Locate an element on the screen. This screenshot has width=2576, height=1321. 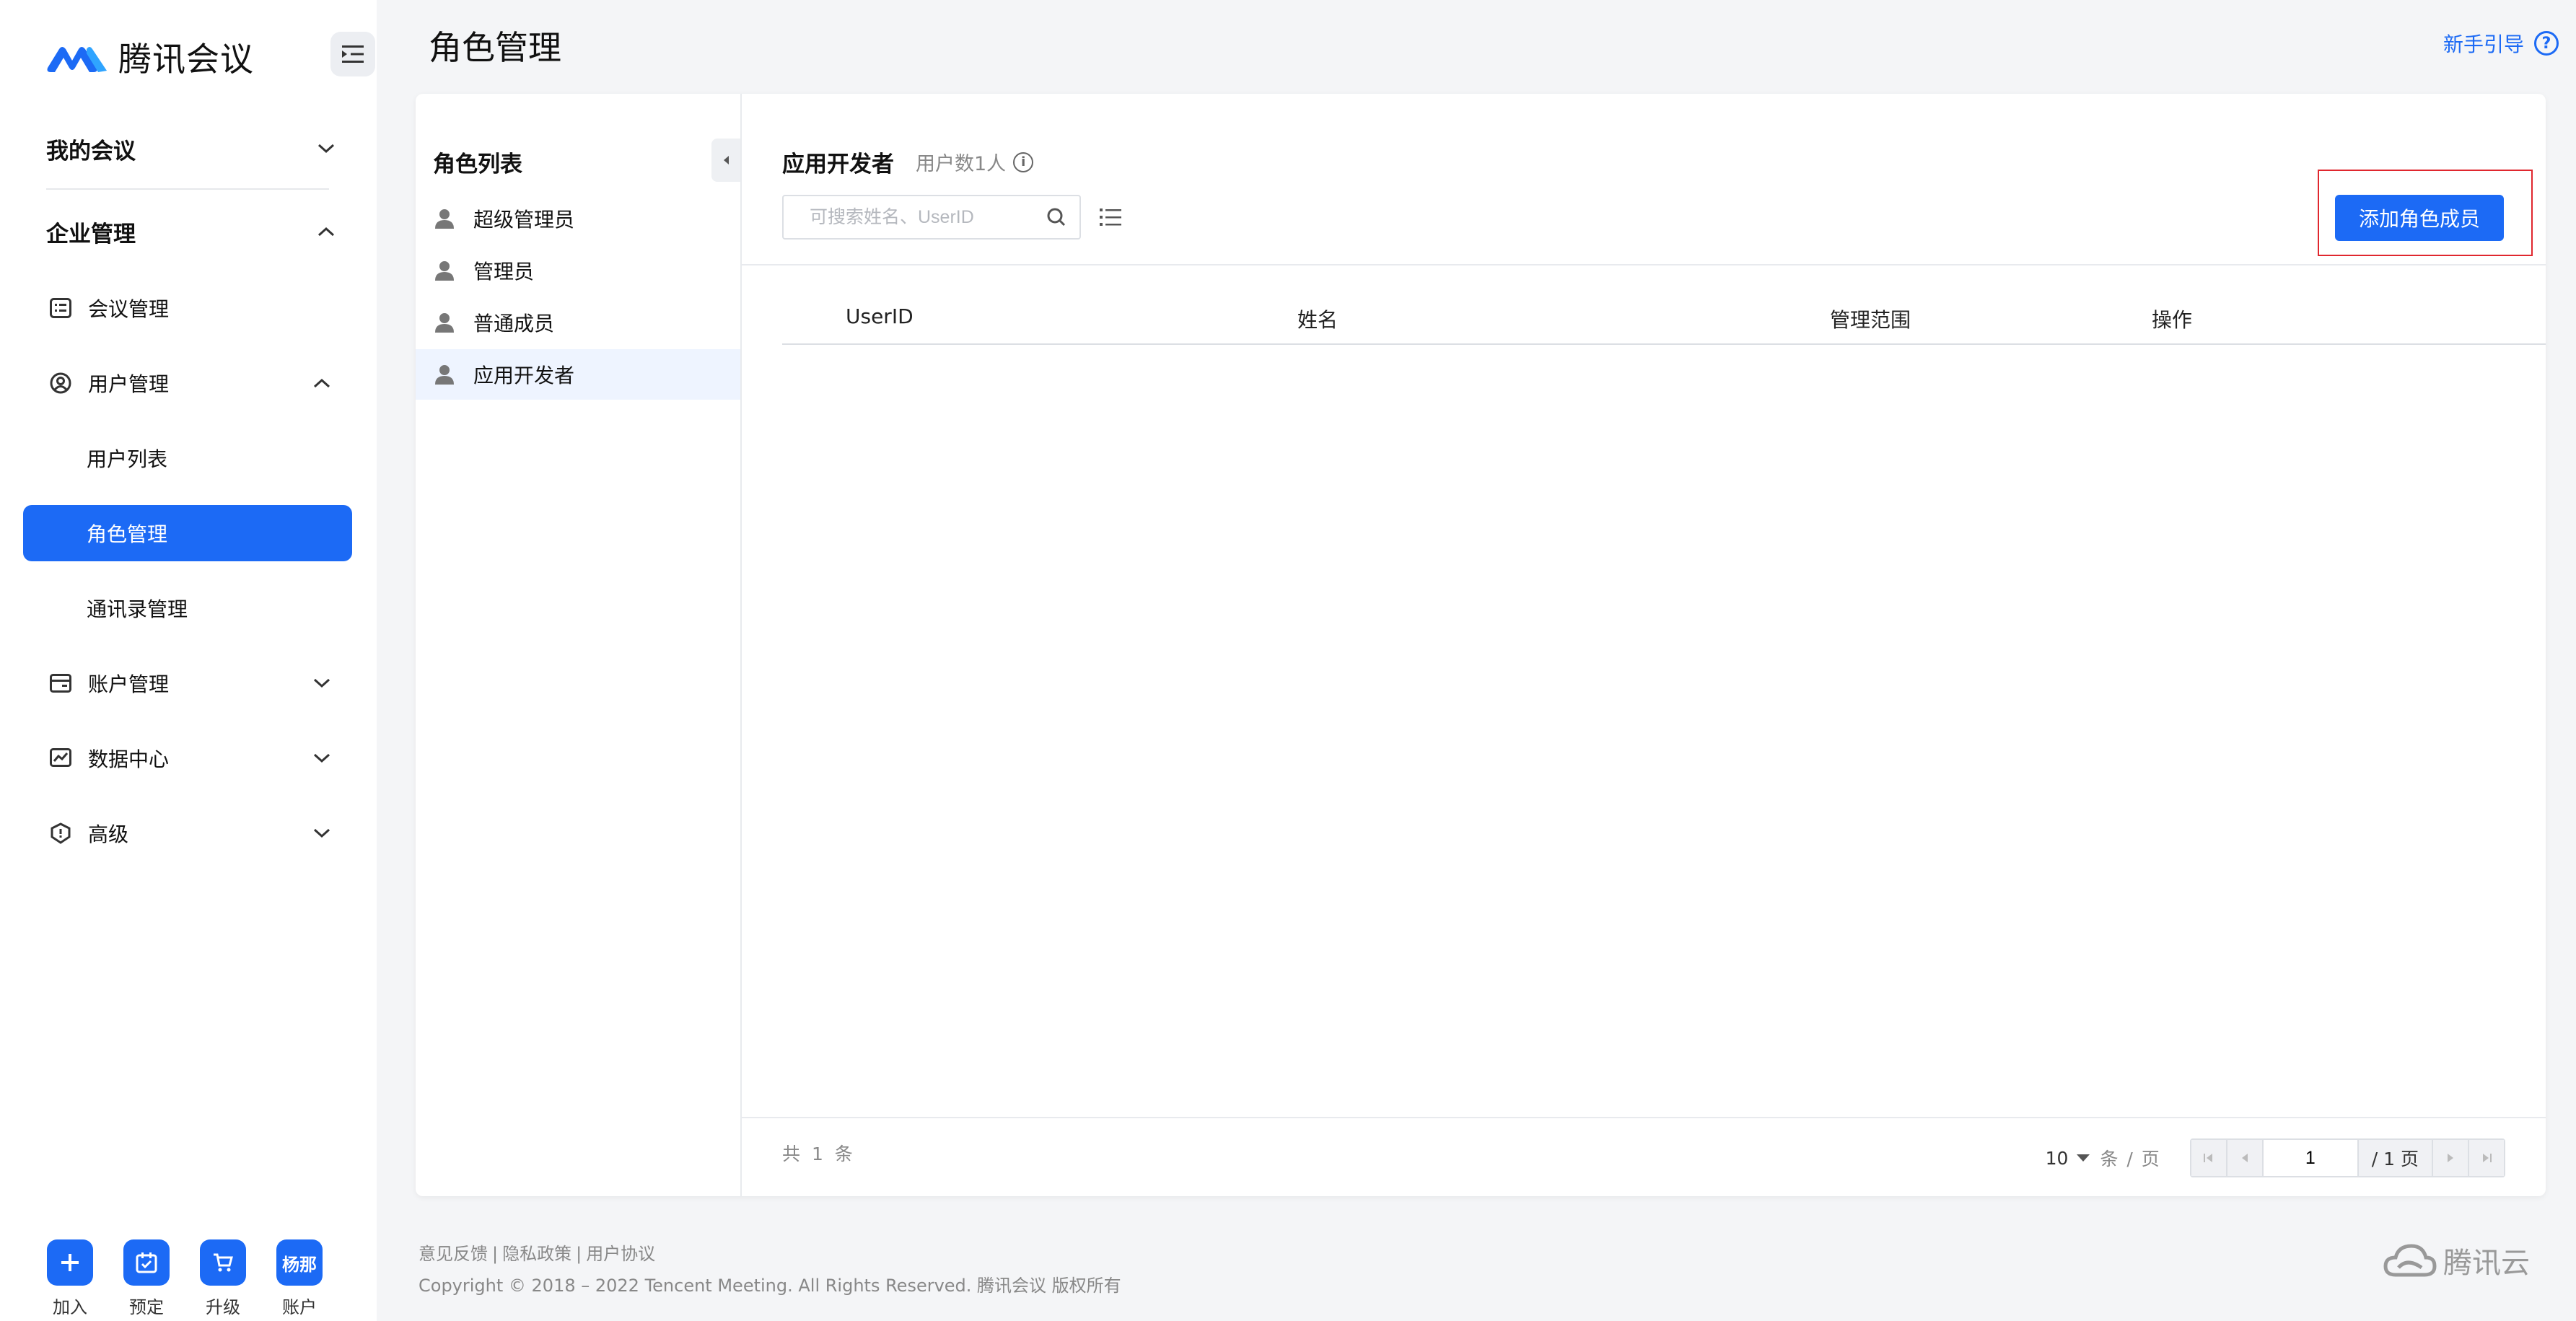
sidebar-item-label: 账户管理 is located at coordinates (129, 684).